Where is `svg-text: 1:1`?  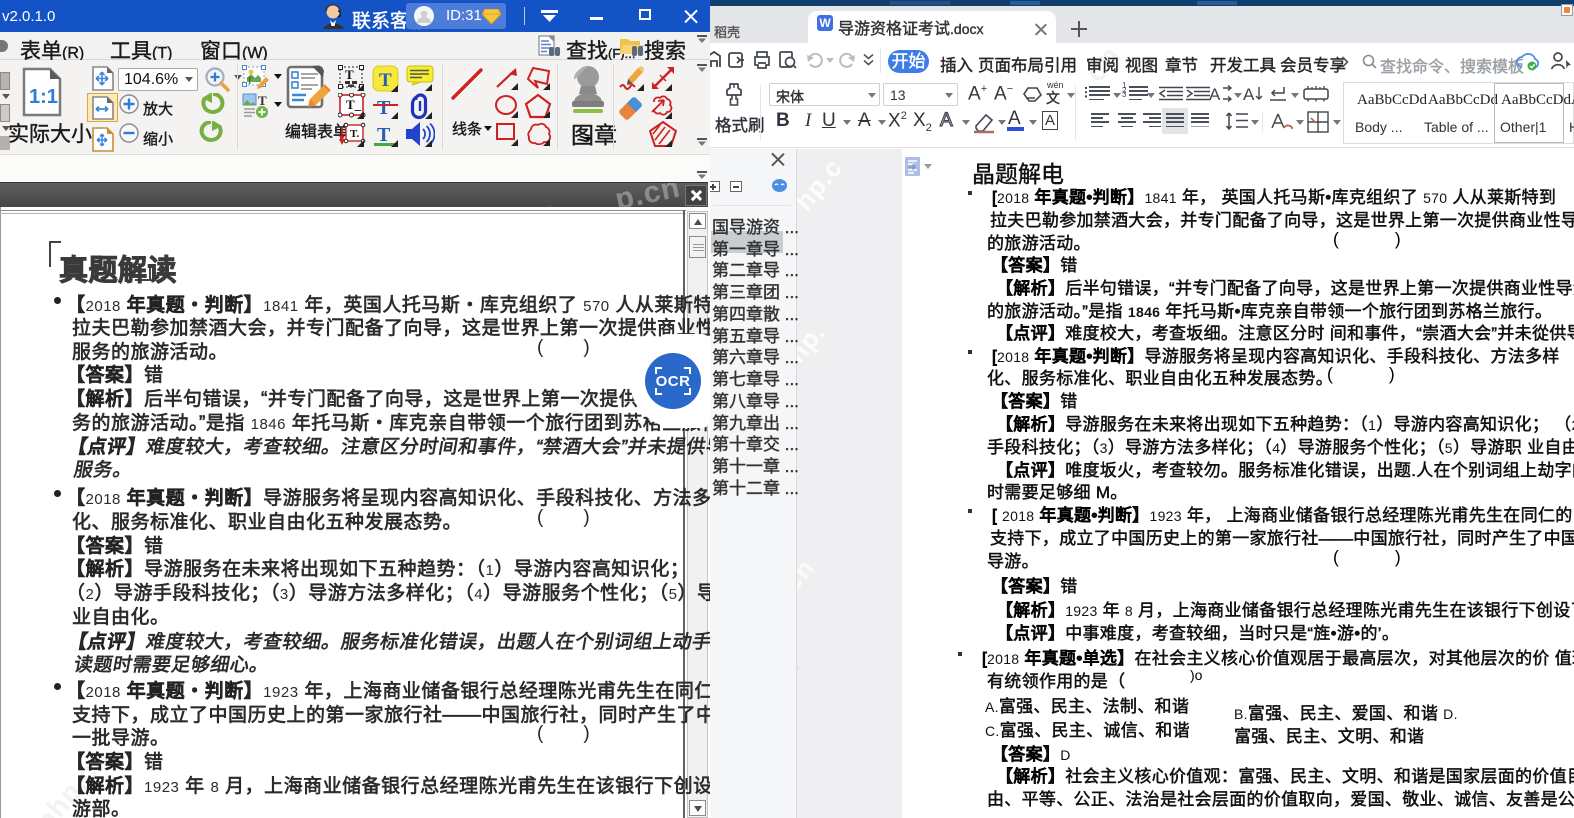 svg-text: 1:1 is located at coordinates (43, 97).